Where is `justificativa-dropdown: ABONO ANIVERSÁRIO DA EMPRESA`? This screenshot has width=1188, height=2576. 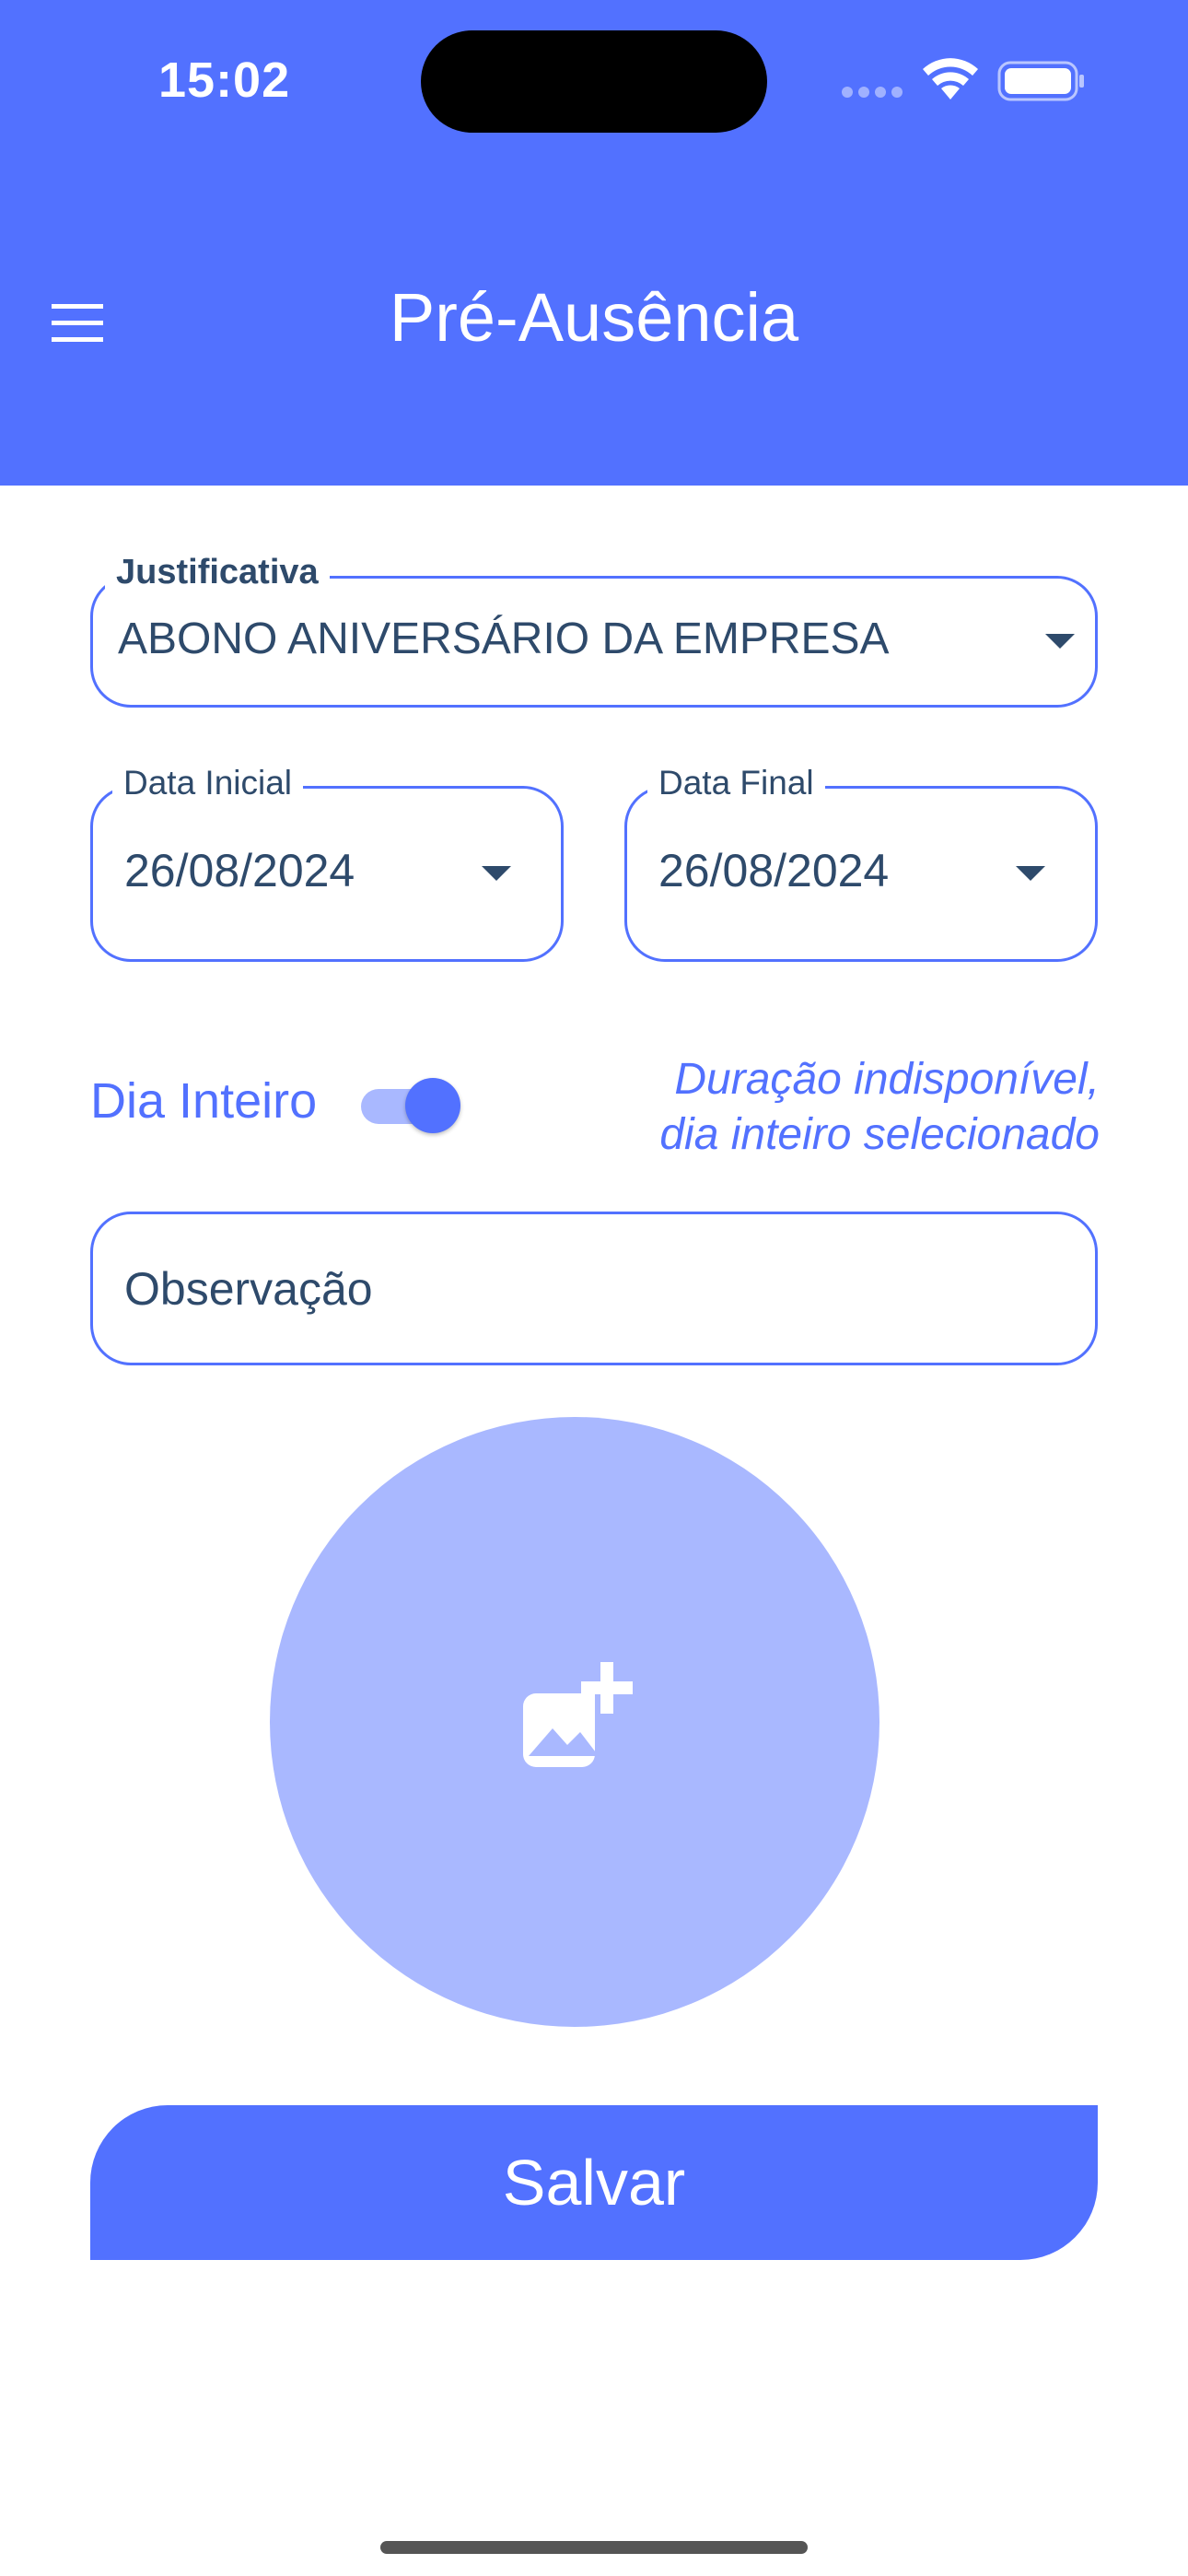 justificativa-dropdown: ABONO ANIVERSÁRIO DA EMPRESA is located at coordinates (594, 642).